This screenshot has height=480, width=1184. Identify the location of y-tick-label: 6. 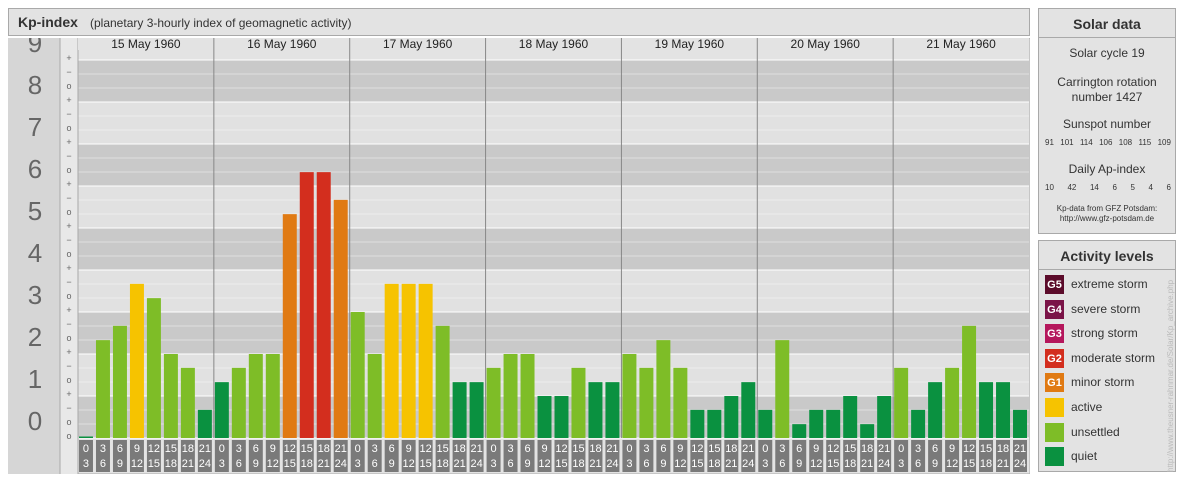
(35, 169).